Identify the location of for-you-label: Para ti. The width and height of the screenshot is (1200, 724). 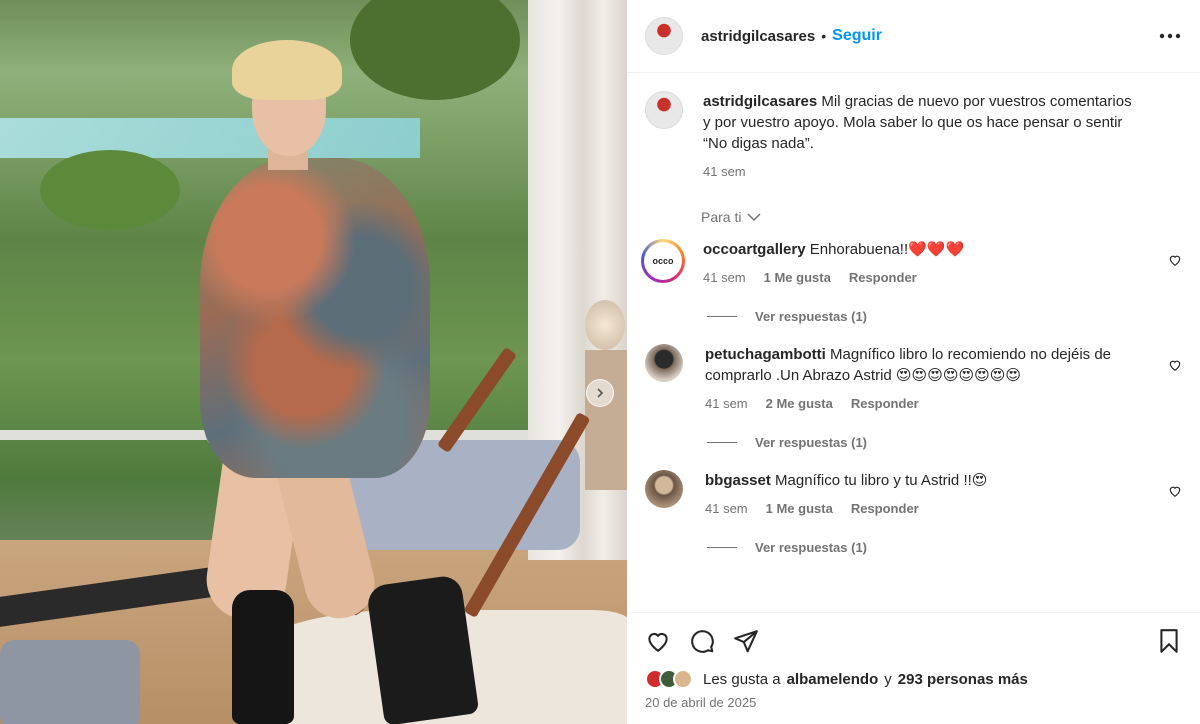
(721, 217).